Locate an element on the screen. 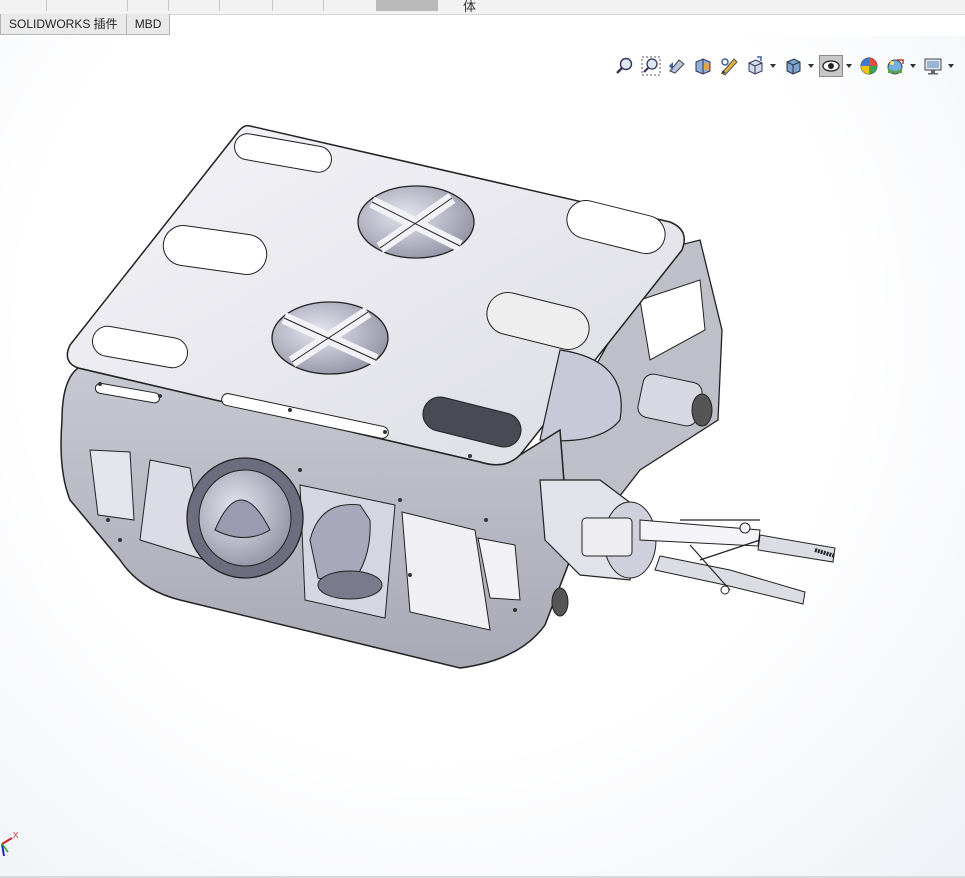  triad-x-label: X is located at coordinates (16, 835).